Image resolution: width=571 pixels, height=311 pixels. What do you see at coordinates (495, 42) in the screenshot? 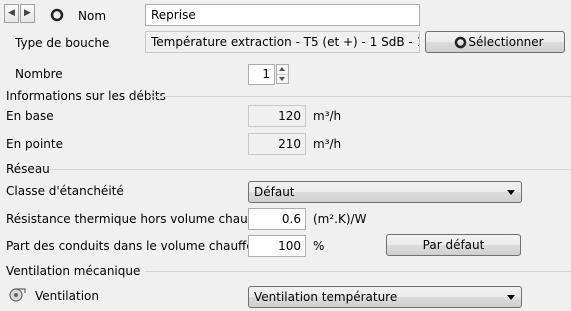
I see `select-bouche-button: Sélectionner` at bounding box center [495, 42].